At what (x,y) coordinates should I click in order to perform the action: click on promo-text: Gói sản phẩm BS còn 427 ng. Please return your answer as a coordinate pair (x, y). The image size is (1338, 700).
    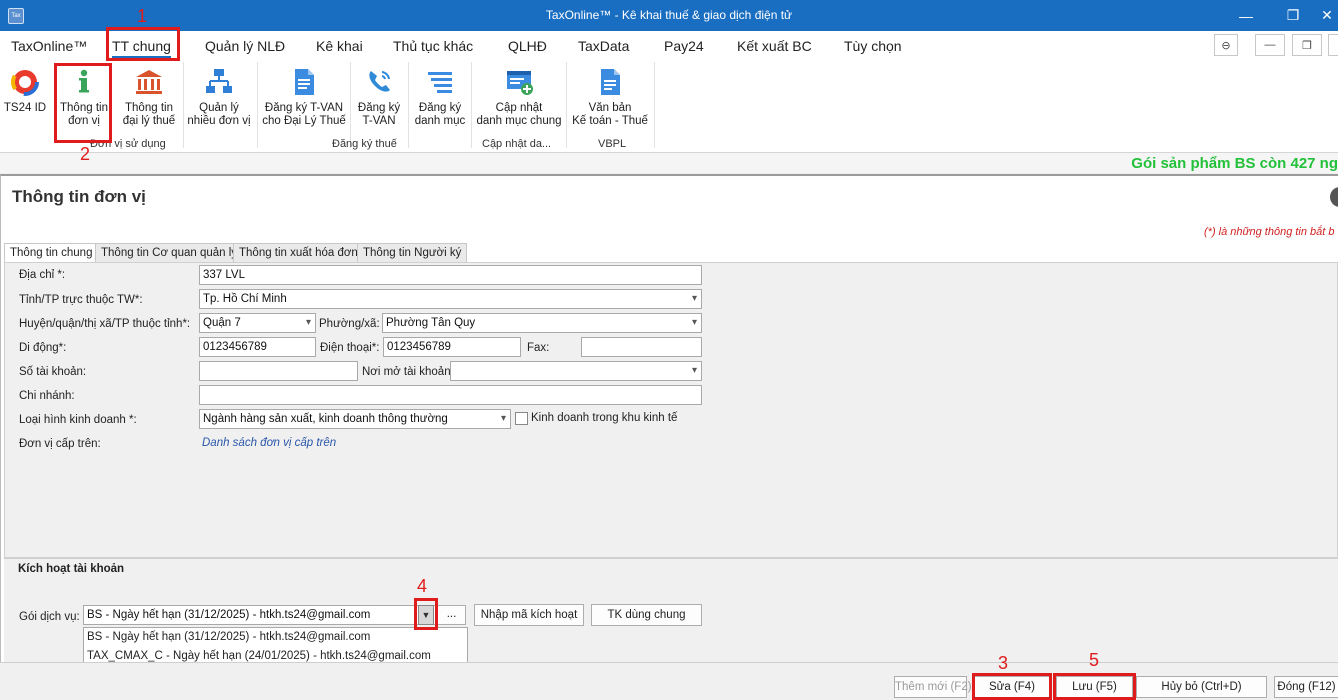
    Looking at the image, I should click on (1234, 163).